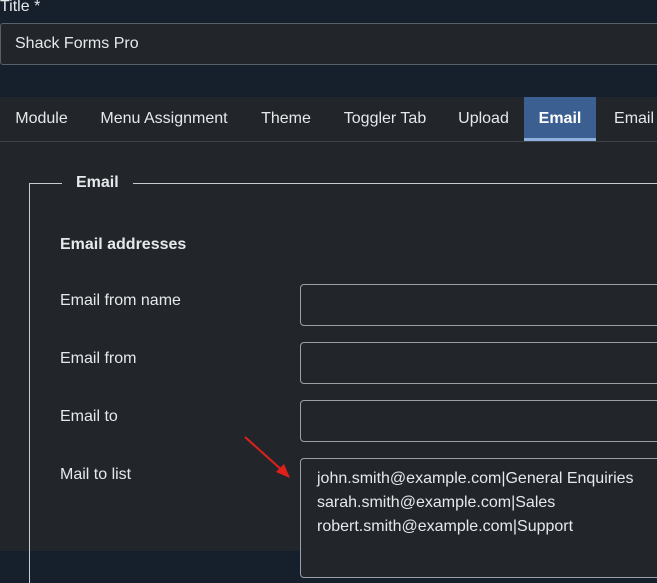  I want to click on email-from-label: Email from, so click(98, 358).